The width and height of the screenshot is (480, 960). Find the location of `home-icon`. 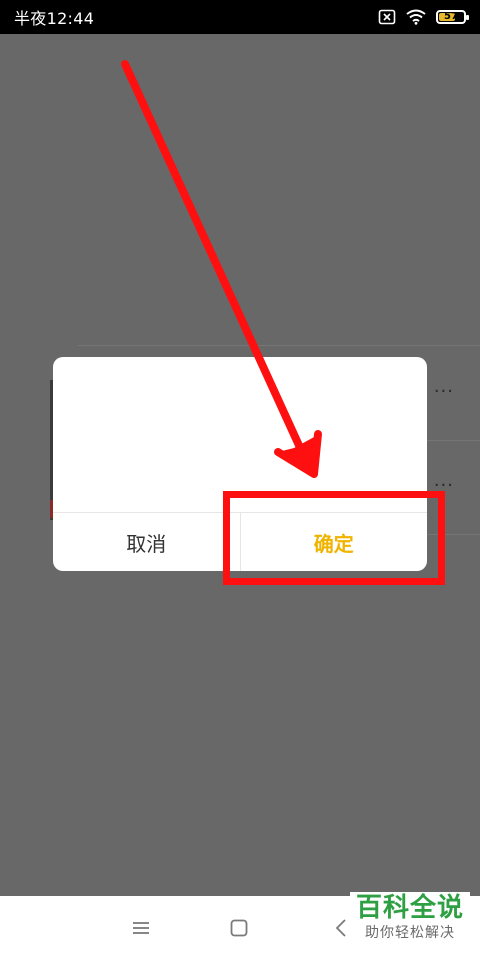

home-icon is located at coordinates (239, 928).